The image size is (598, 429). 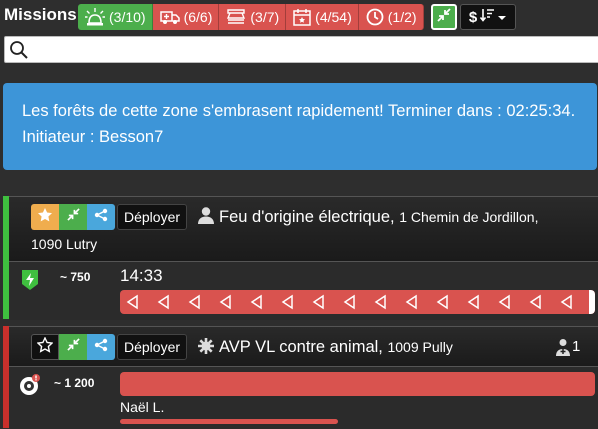 I want to click on progress-arrows, so click(x=349, y=302).